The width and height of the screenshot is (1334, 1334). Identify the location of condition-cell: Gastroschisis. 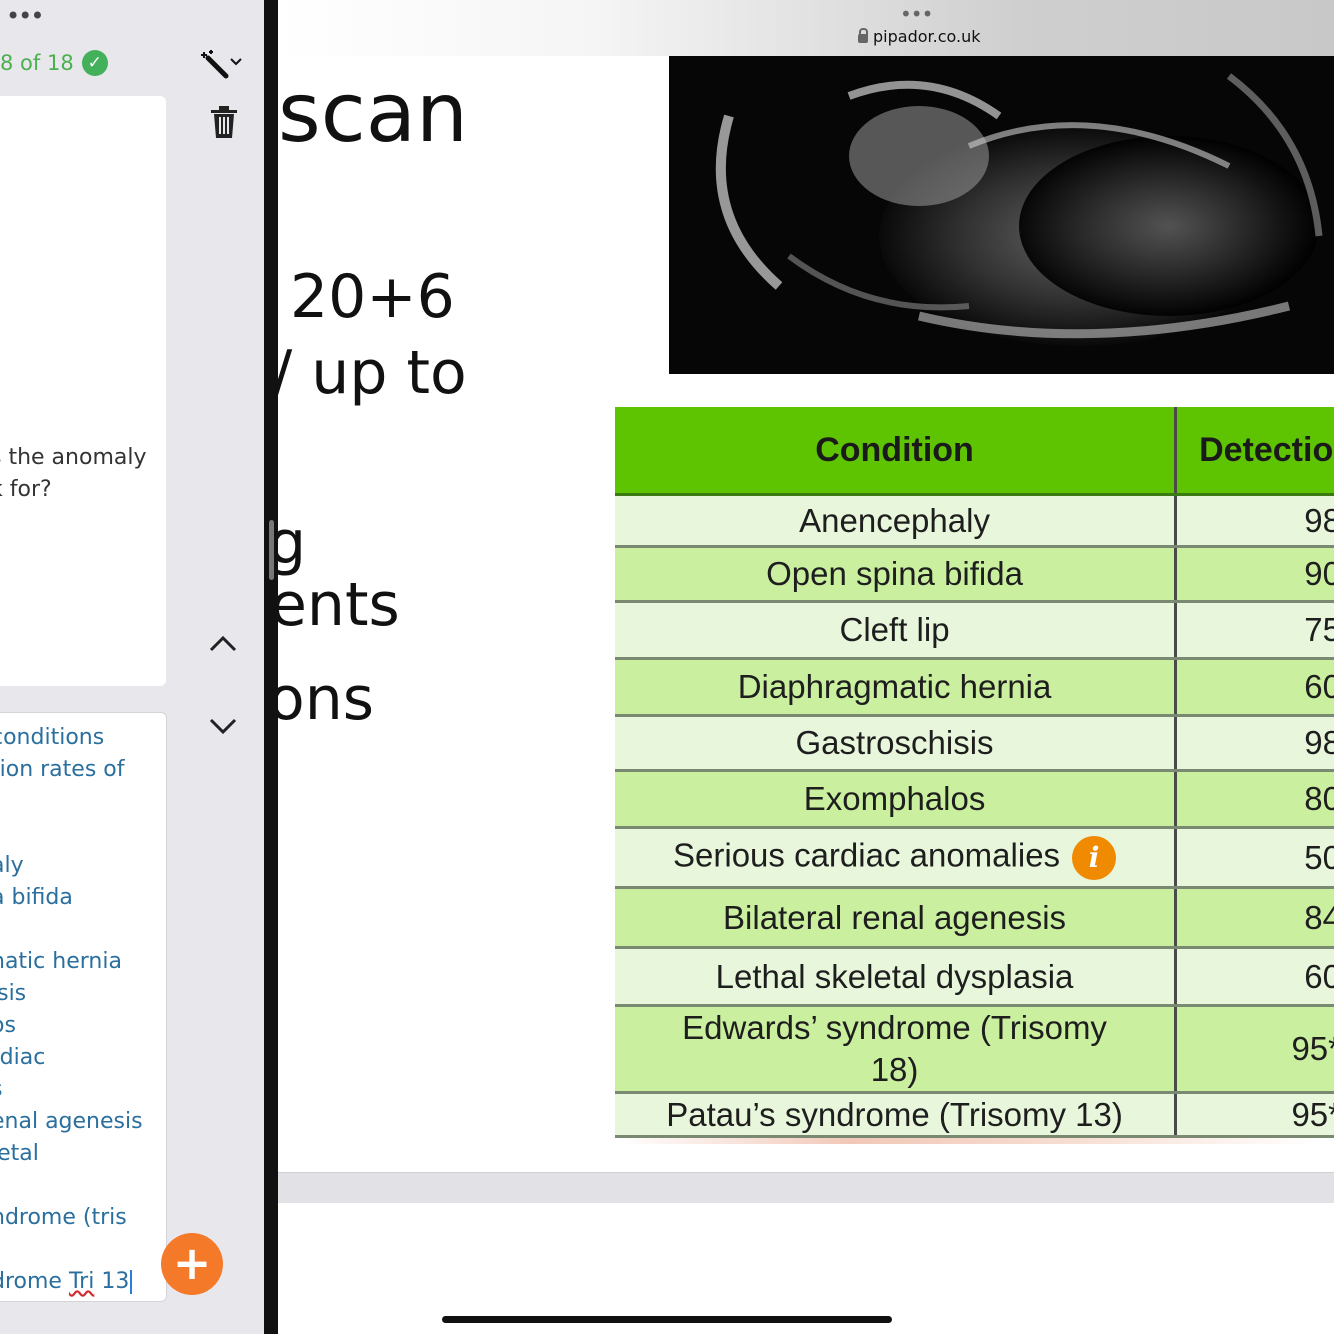
(896, 743).